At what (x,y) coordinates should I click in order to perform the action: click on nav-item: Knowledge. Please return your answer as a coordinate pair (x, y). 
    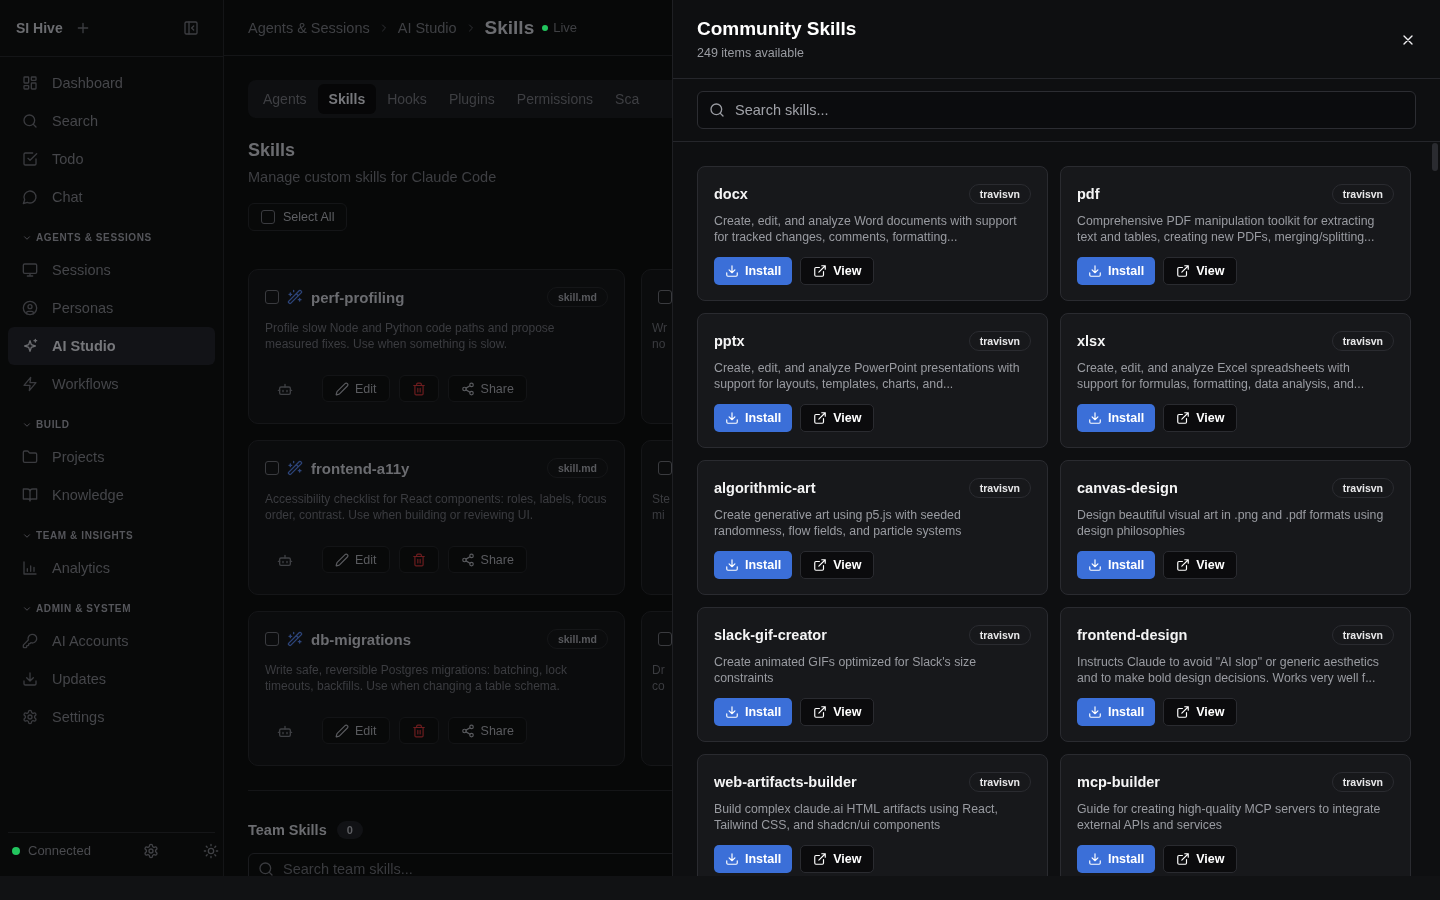
    Looking at the image, I should click on (111, 495).